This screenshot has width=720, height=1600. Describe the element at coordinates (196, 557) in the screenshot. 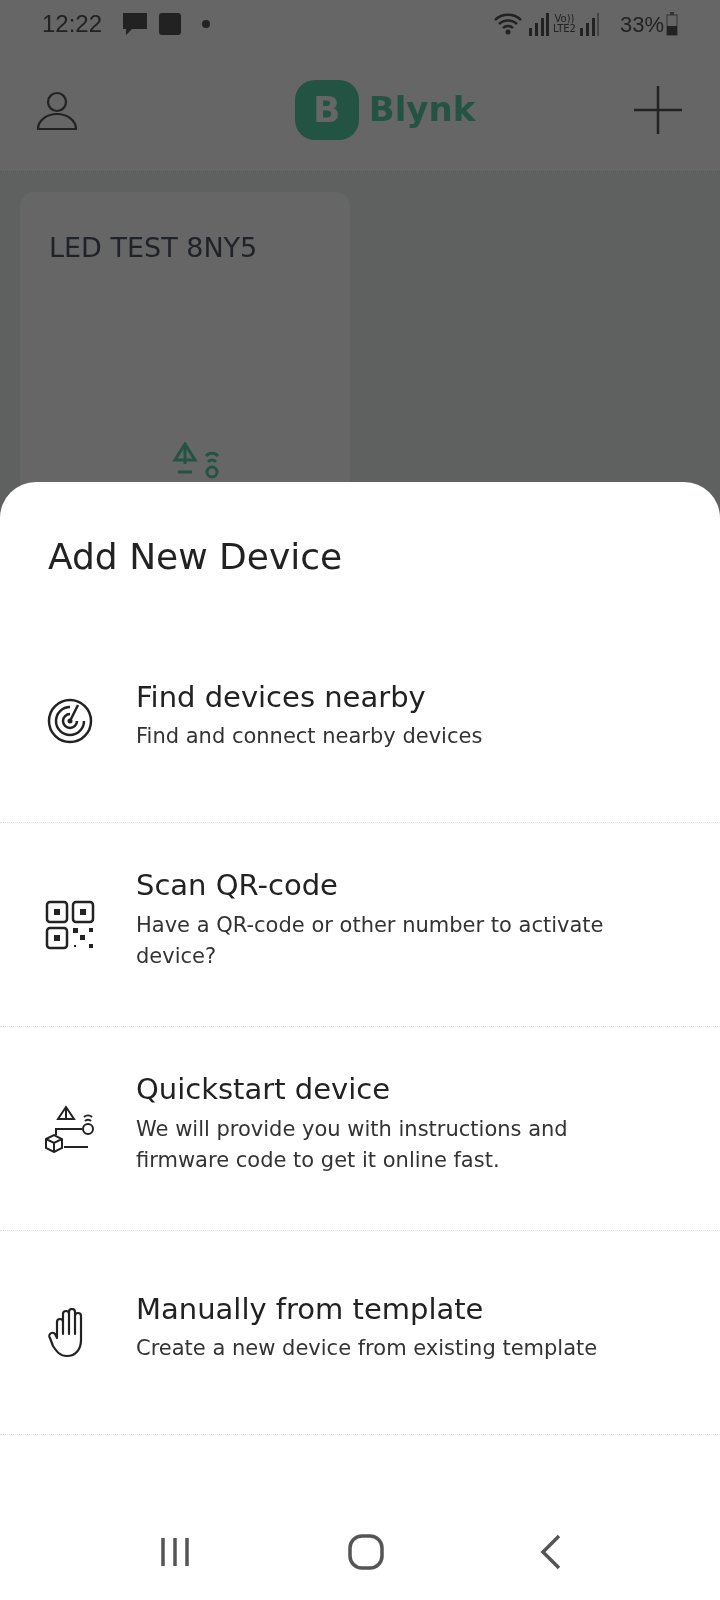

I see `sheet-title: Add New Device` at that location.